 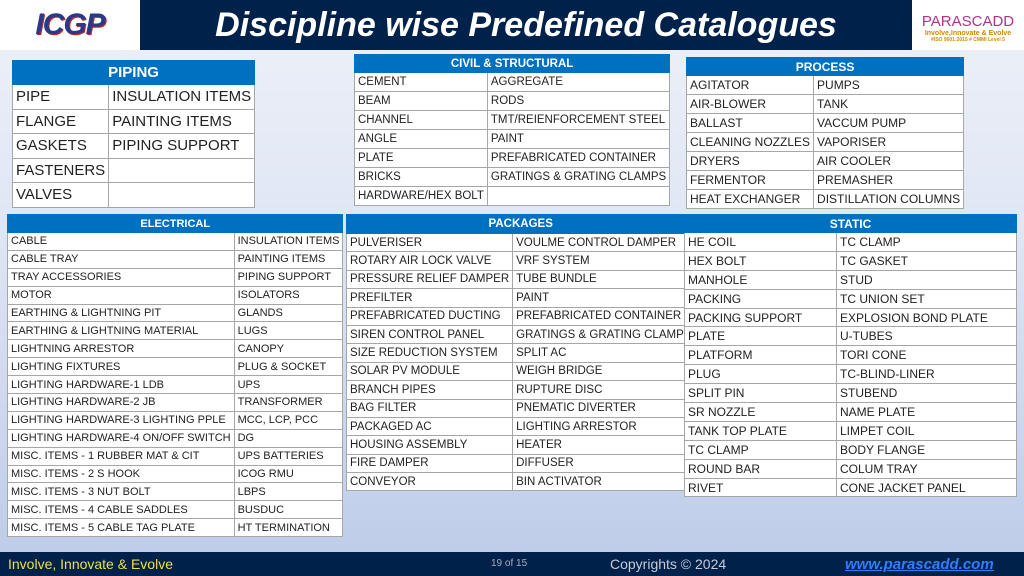 What do you see at coordinates (968, 40) in the screenshot?
I see `parascadd-logo-iso: #ISO 9001:2015 # CMMI Level 5` at bounding box center [968, 40].